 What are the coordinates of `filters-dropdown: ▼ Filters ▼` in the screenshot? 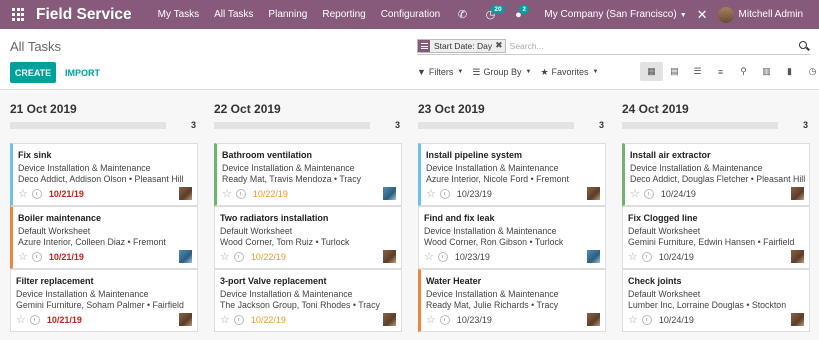 It's located at (440, 72).